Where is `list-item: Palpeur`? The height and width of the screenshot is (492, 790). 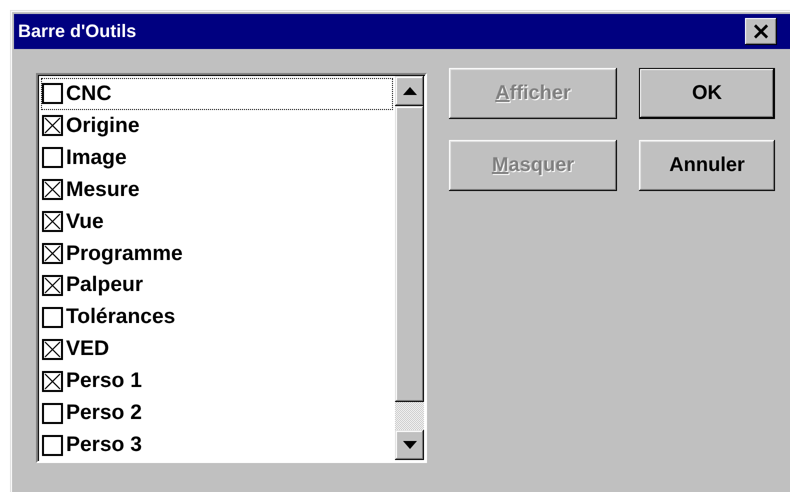 list-item: Palpeur is located at coordinates (217, 286).